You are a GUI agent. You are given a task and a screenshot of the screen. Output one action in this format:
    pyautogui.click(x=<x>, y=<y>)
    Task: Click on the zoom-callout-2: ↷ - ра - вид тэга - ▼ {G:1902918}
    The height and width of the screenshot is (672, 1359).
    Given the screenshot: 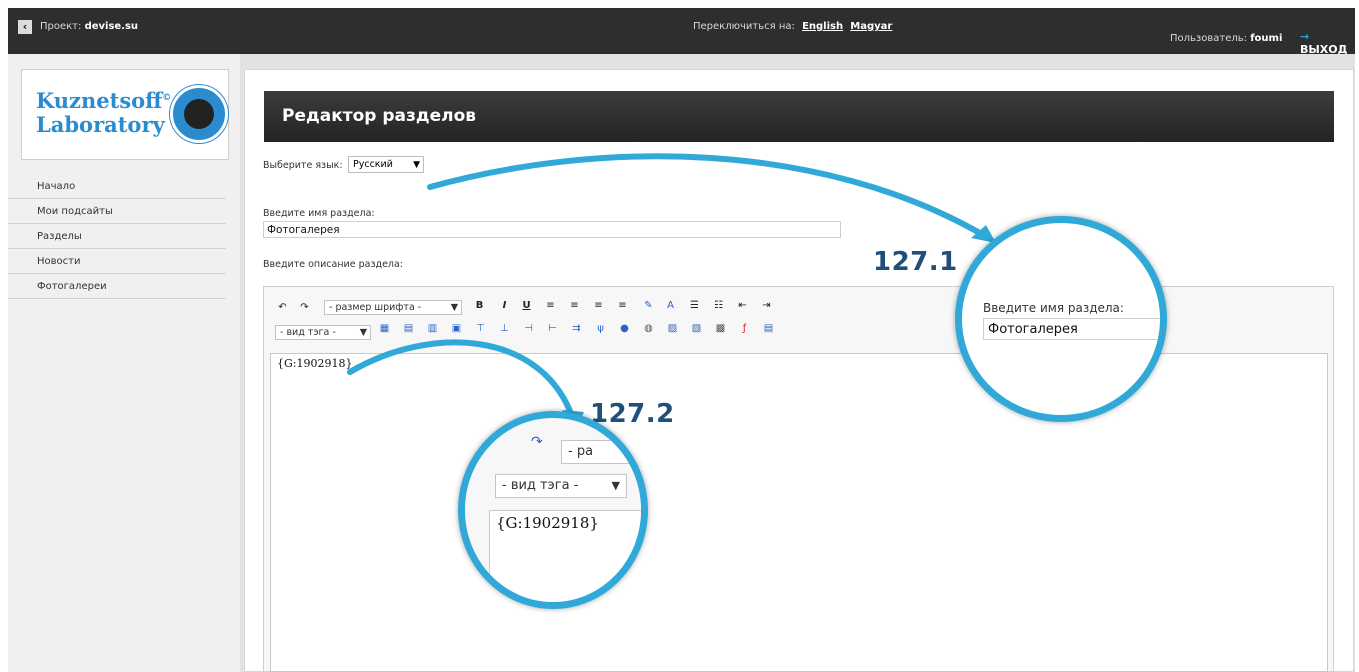 What is the action you would take?
    pyautogui.click(x=553, y=510)
    